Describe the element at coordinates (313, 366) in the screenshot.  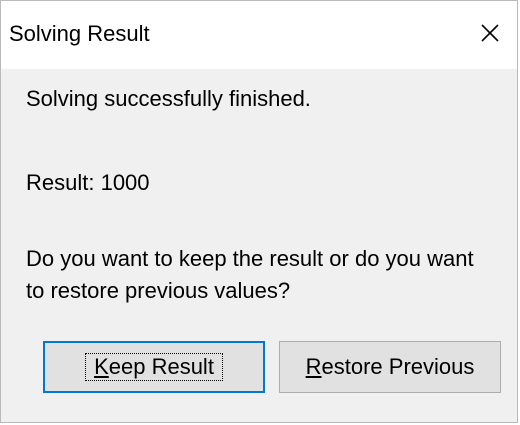
I see `restore-previous-accesskey: R` at that location.